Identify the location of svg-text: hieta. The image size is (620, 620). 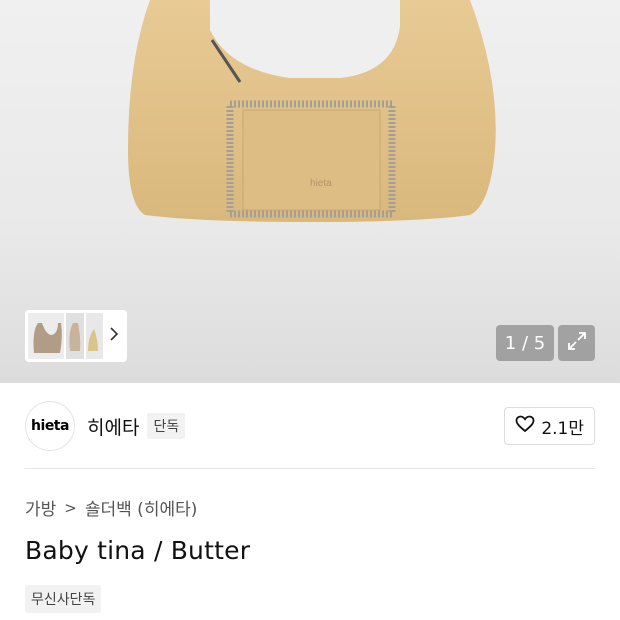
(321, 183).